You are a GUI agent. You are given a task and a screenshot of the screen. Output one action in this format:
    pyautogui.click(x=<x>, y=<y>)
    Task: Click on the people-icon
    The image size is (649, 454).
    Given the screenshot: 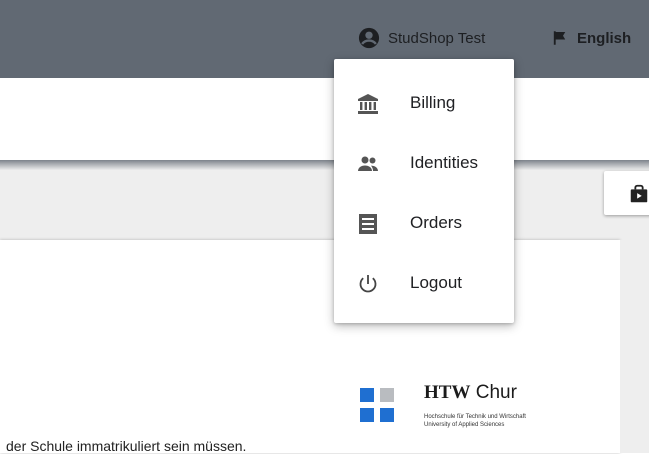 What is the action you would take?
    pyautogui.click(x=368, y=164)
    